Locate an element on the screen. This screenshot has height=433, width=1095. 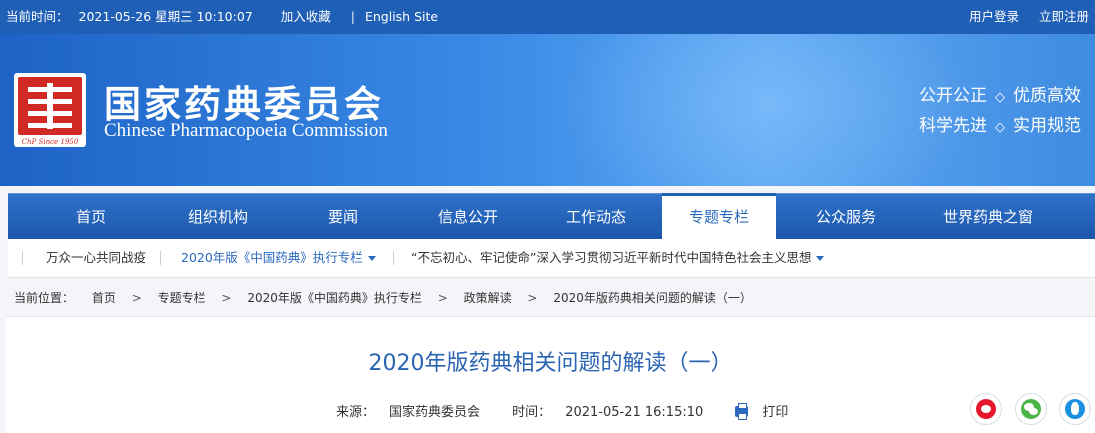
nav-item-public-services: 公众服务 is located at coordinates (846, 217).